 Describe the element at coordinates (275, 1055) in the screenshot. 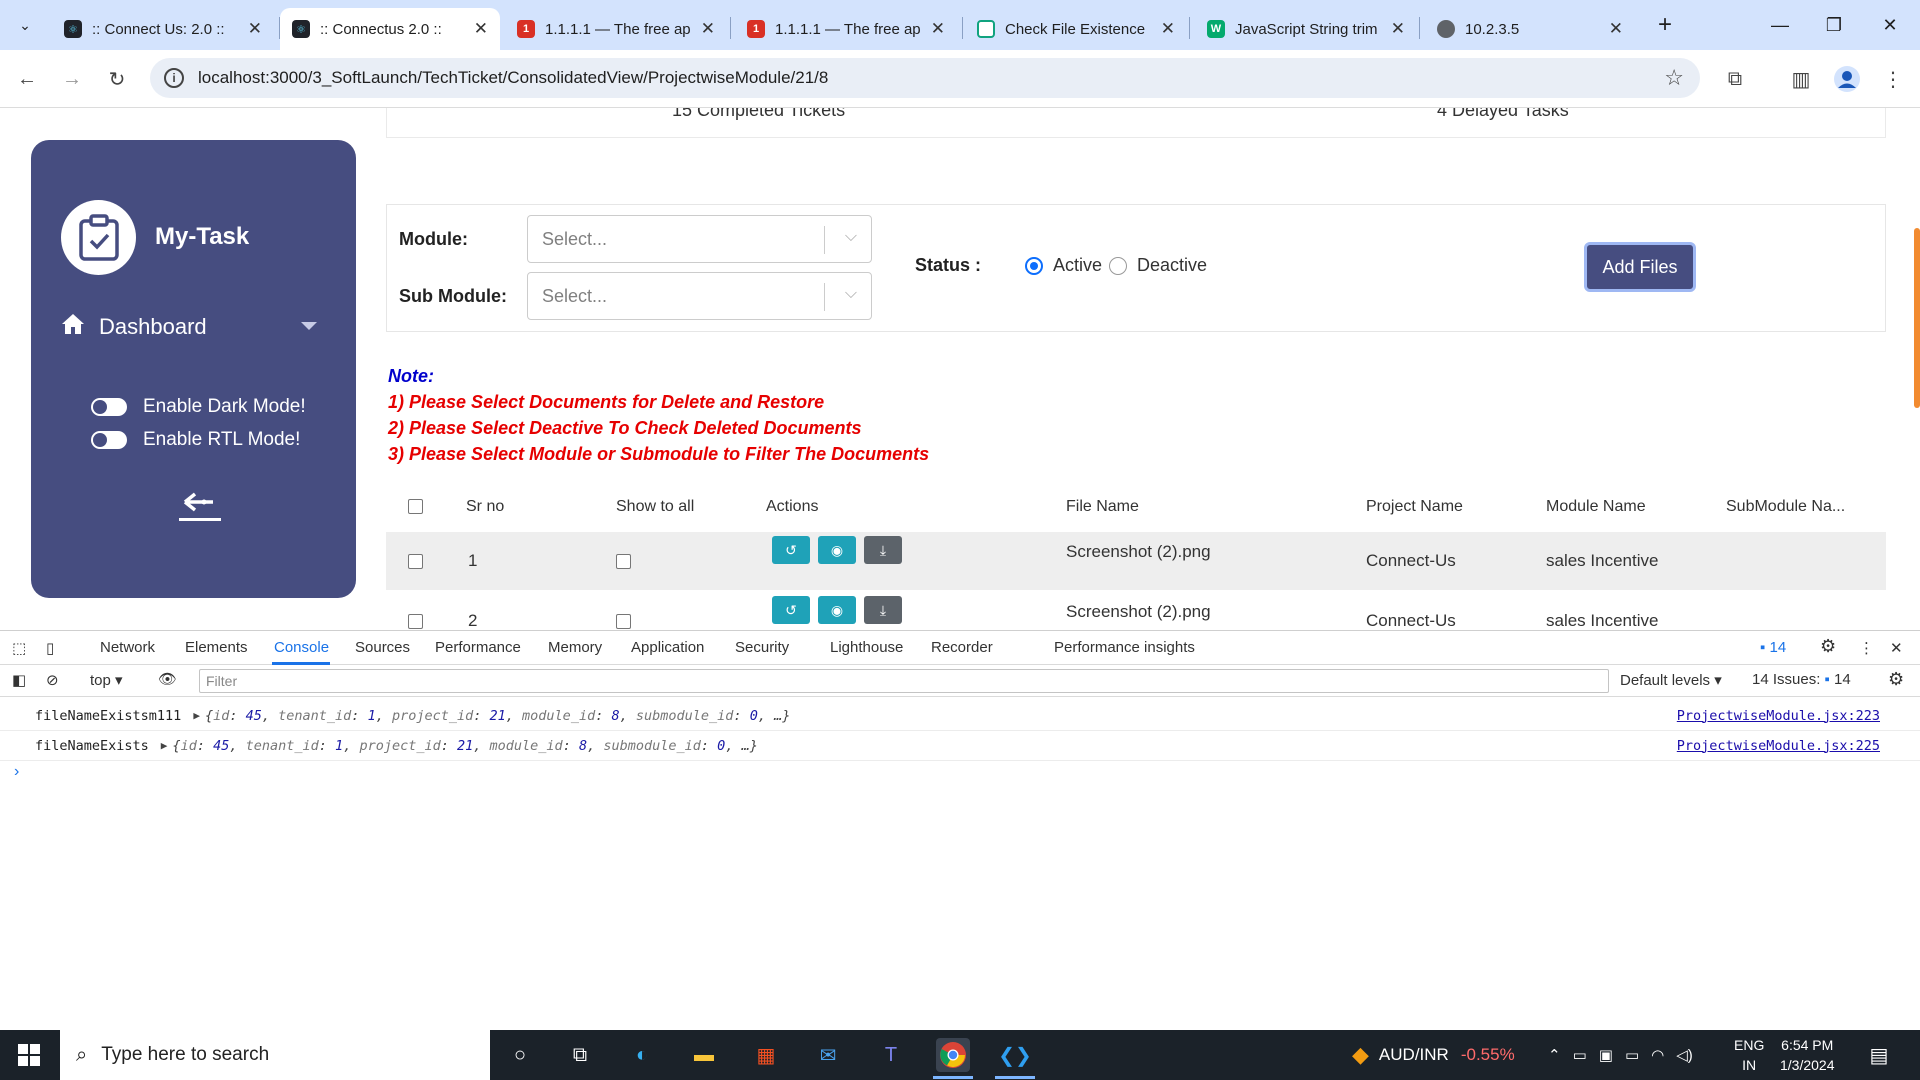

I see `taskbar-search-box: ⌕ Type here to search` at that location.